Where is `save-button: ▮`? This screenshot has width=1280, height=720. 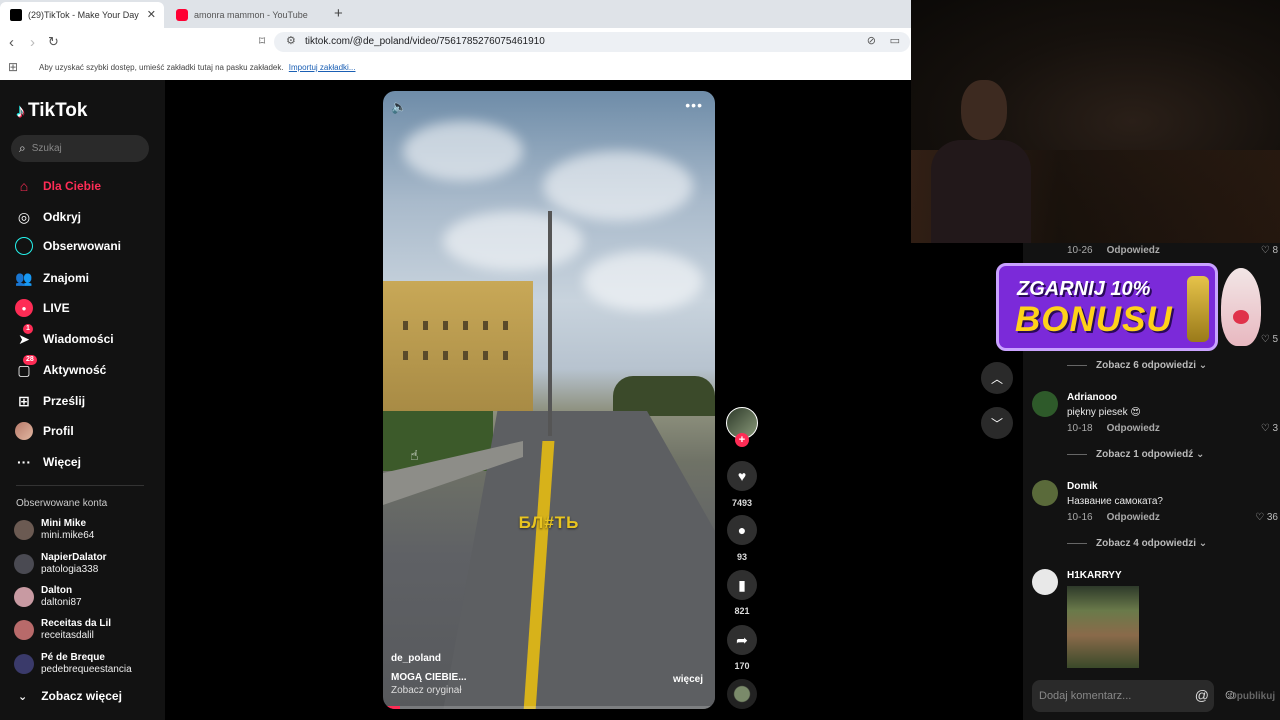 save-button: ▮ is located at coordinates (742, 585).